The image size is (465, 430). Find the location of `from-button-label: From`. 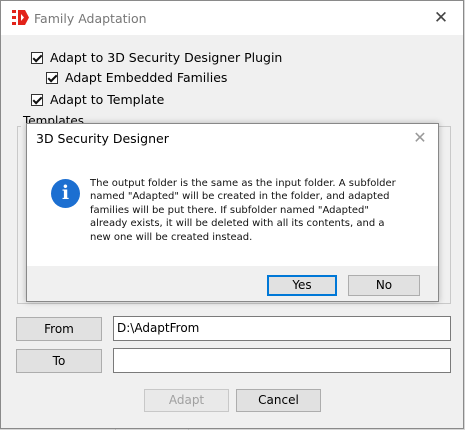

from-button-label: From is located at coordinates (59, 329).